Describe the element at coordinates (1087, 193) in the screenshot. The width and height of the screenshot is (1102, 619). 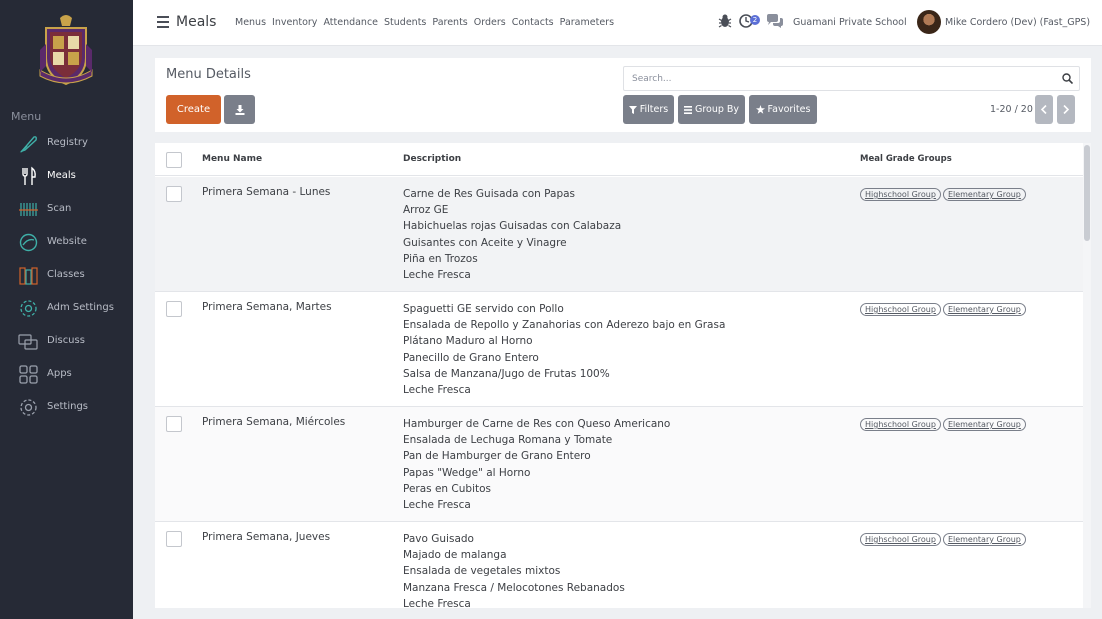
I see `scrollbar-thumb` at that location.